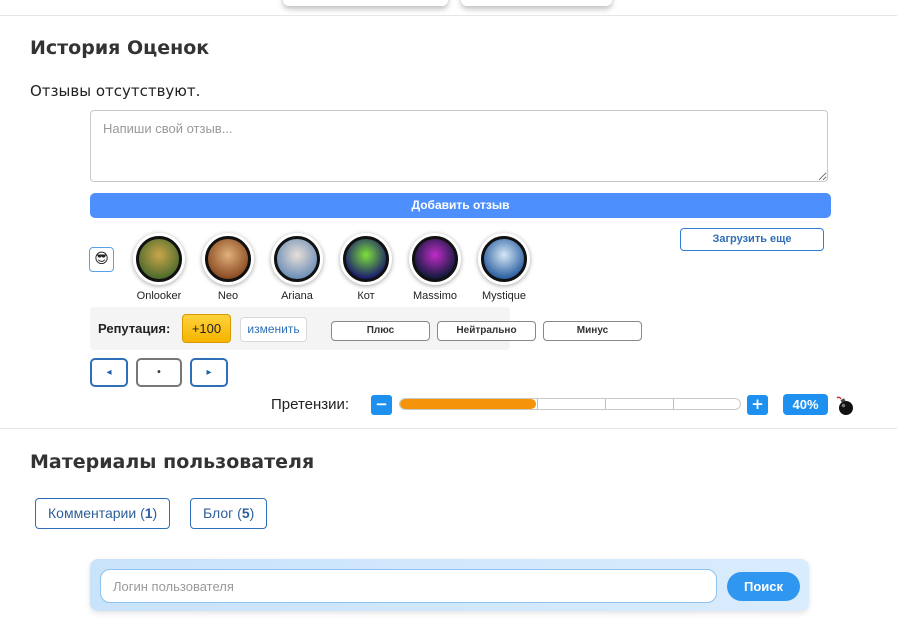  What do you see at coordinates (380, 331) in the screenshot?
I see `vote-plus-button: Плюс` at bounding box center [380, 331].